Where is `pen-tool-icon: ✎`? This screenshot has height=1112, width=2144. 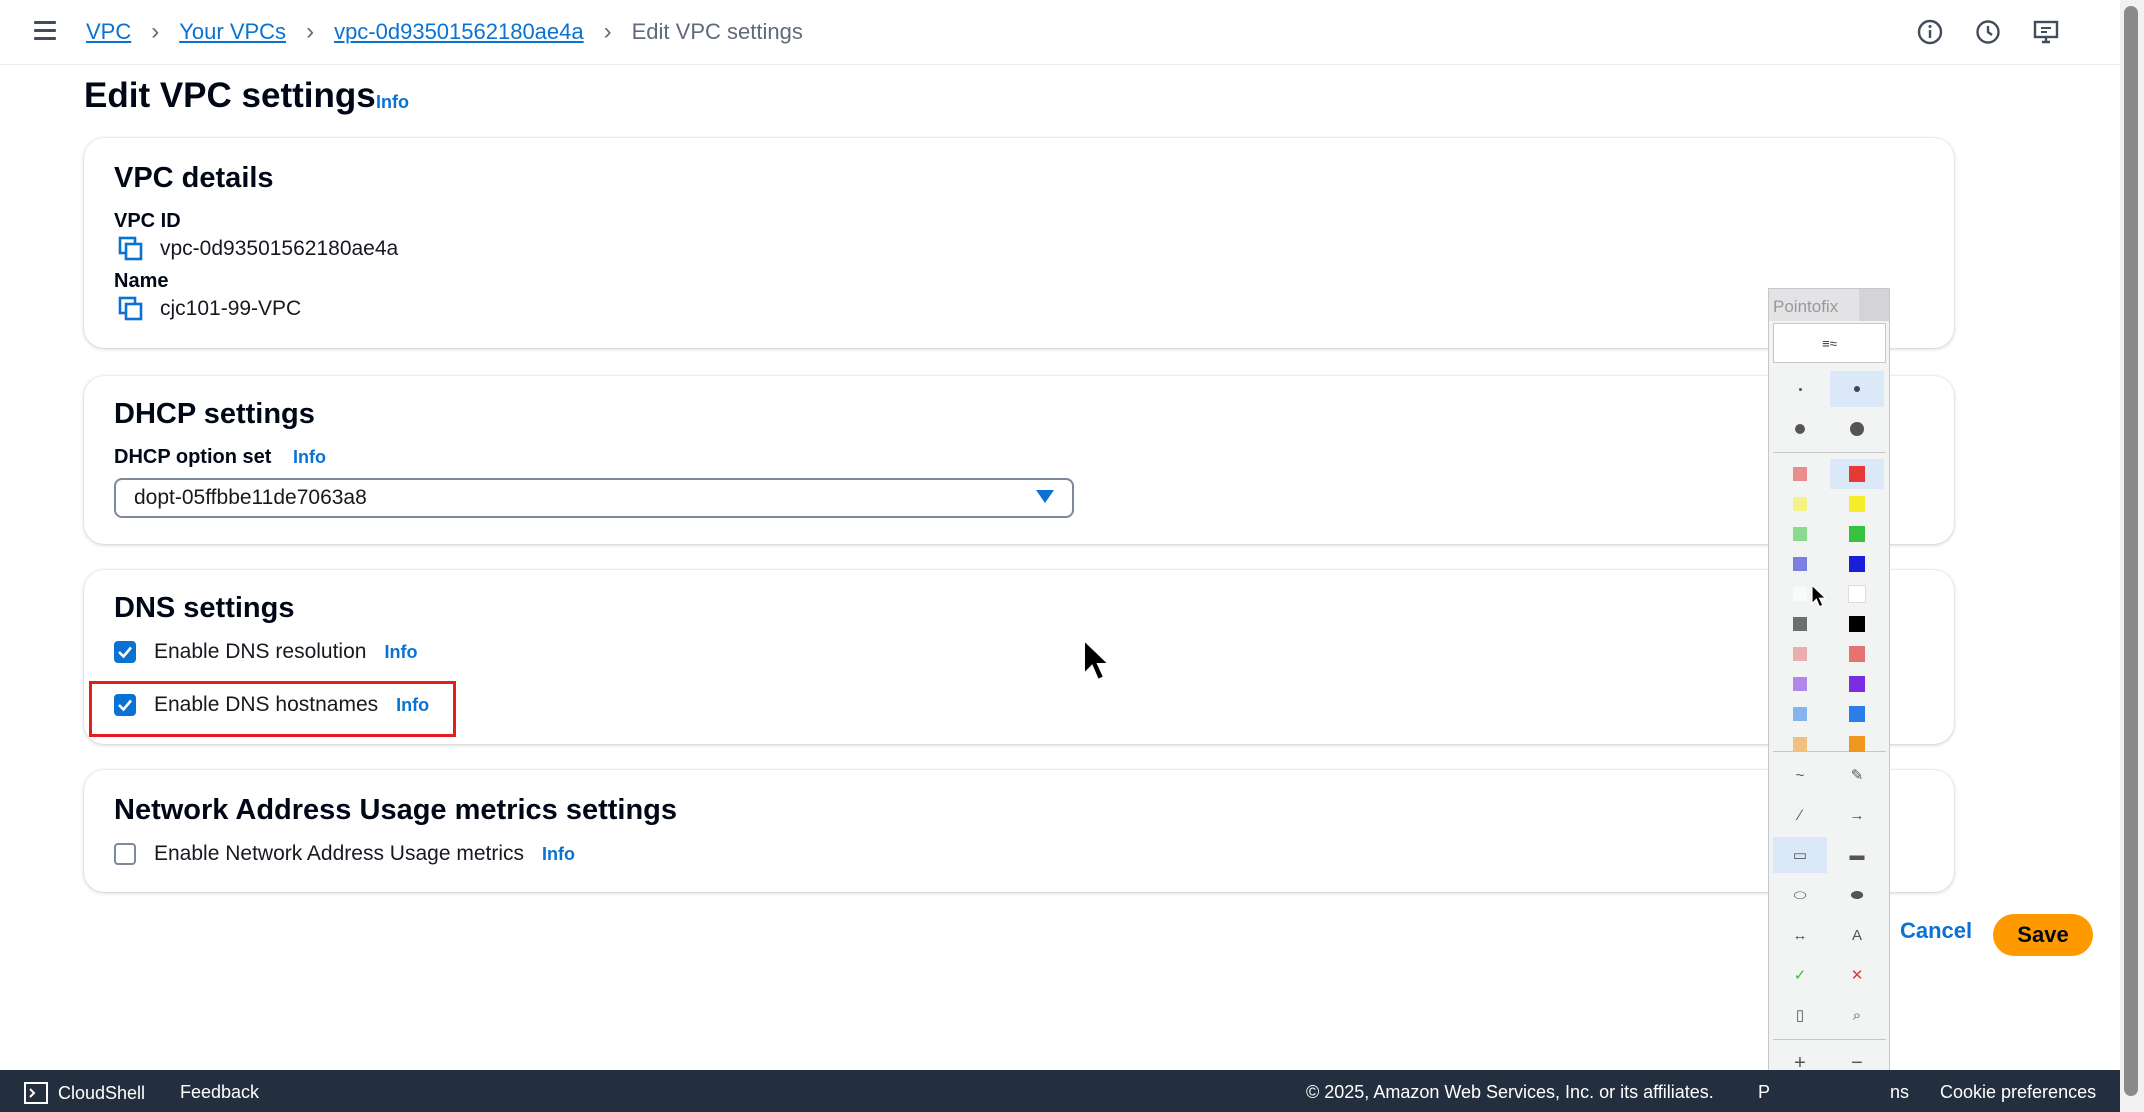 pen-tool-icon: ✎ is located at coordinates (1857, 775).